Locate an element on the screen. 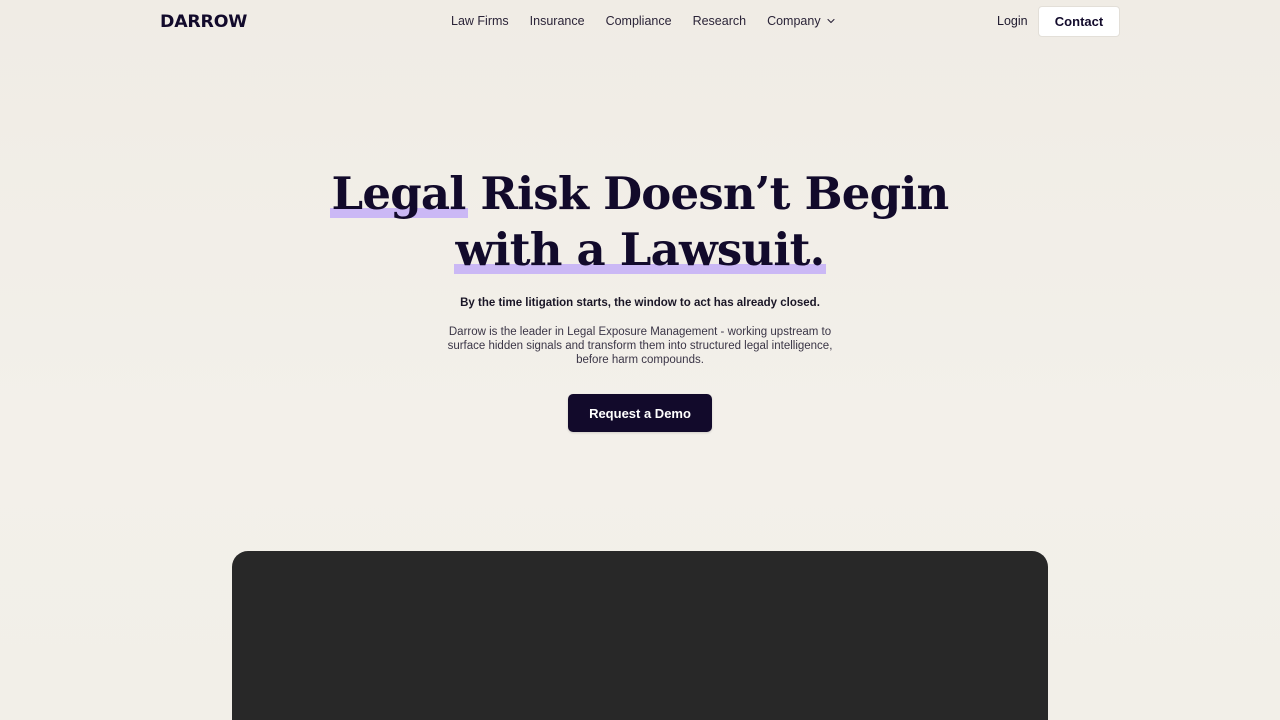 The height and width of the screenshot is (720, 1280). nav-company-label: Company is located at coordinates (794, 21).